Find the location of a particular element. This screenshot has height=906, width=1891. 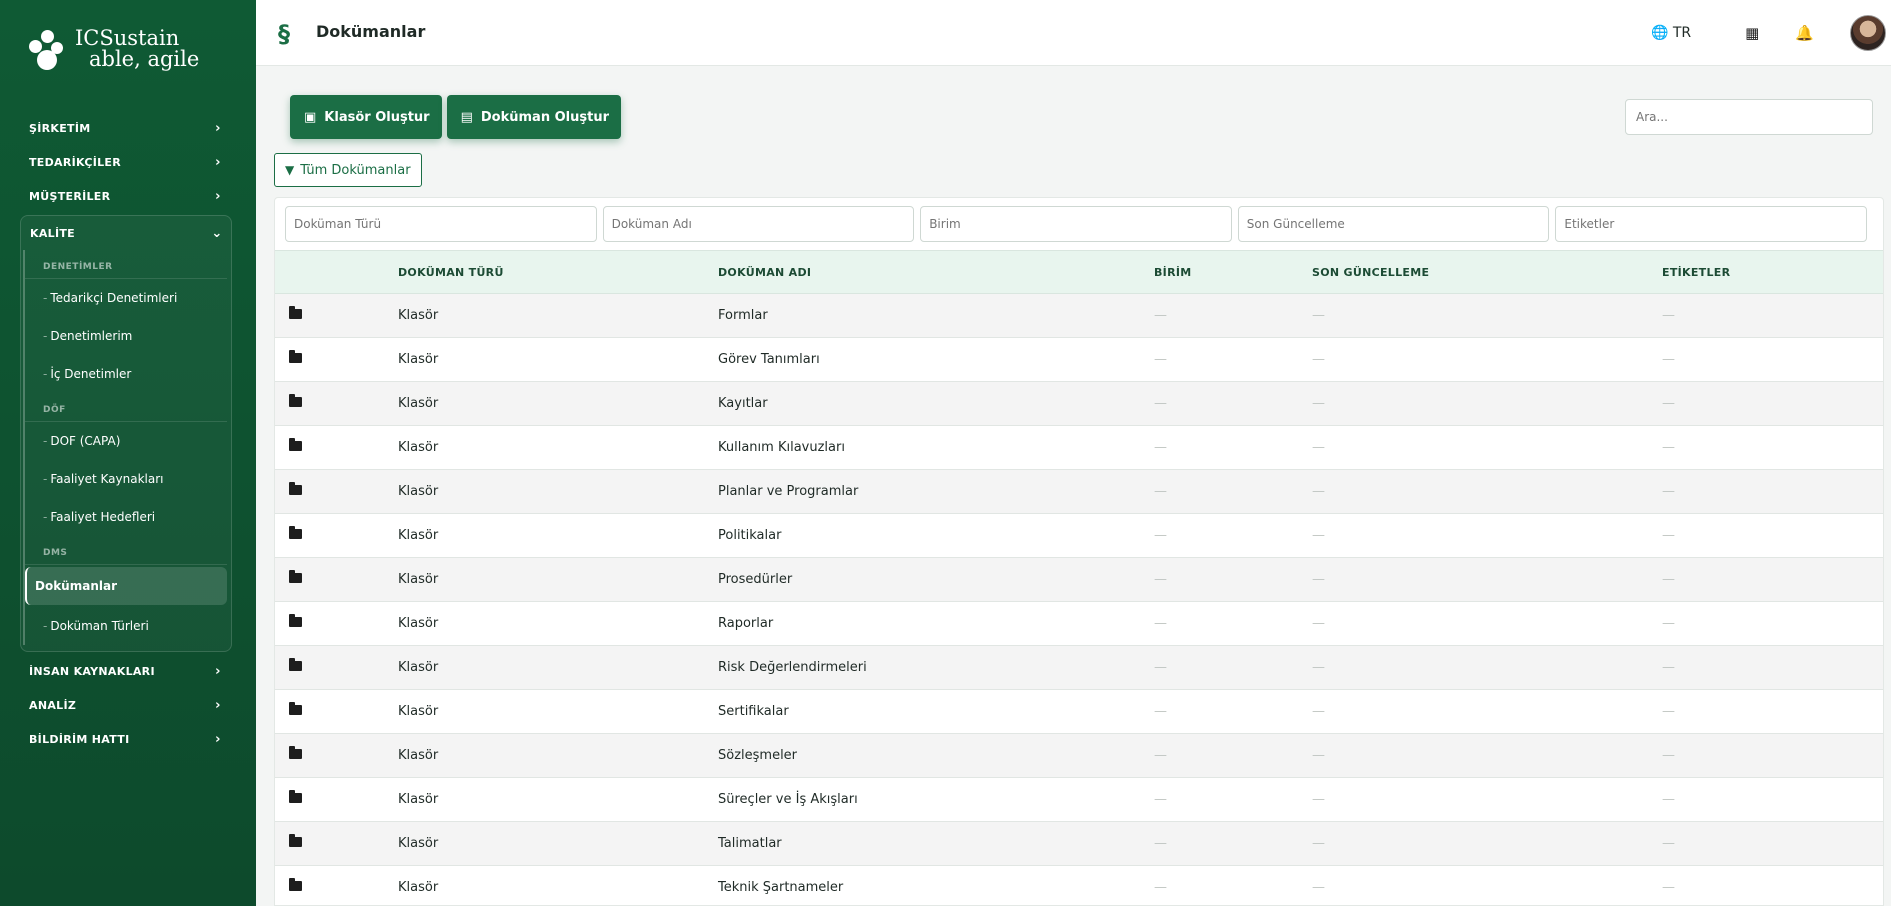

sidebar-subitem-dokumanlar: Dokümanlar is located at coordinates (126, 586).